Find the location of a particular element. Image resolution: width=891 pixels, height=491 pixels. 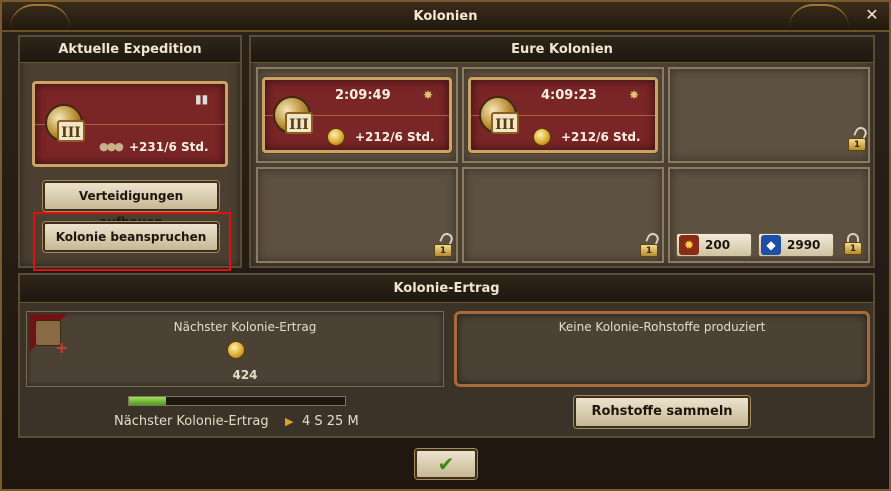

next-yield-box: + Nächster Kolonie-Ertrag 424 is located at coordinates (235, 349).